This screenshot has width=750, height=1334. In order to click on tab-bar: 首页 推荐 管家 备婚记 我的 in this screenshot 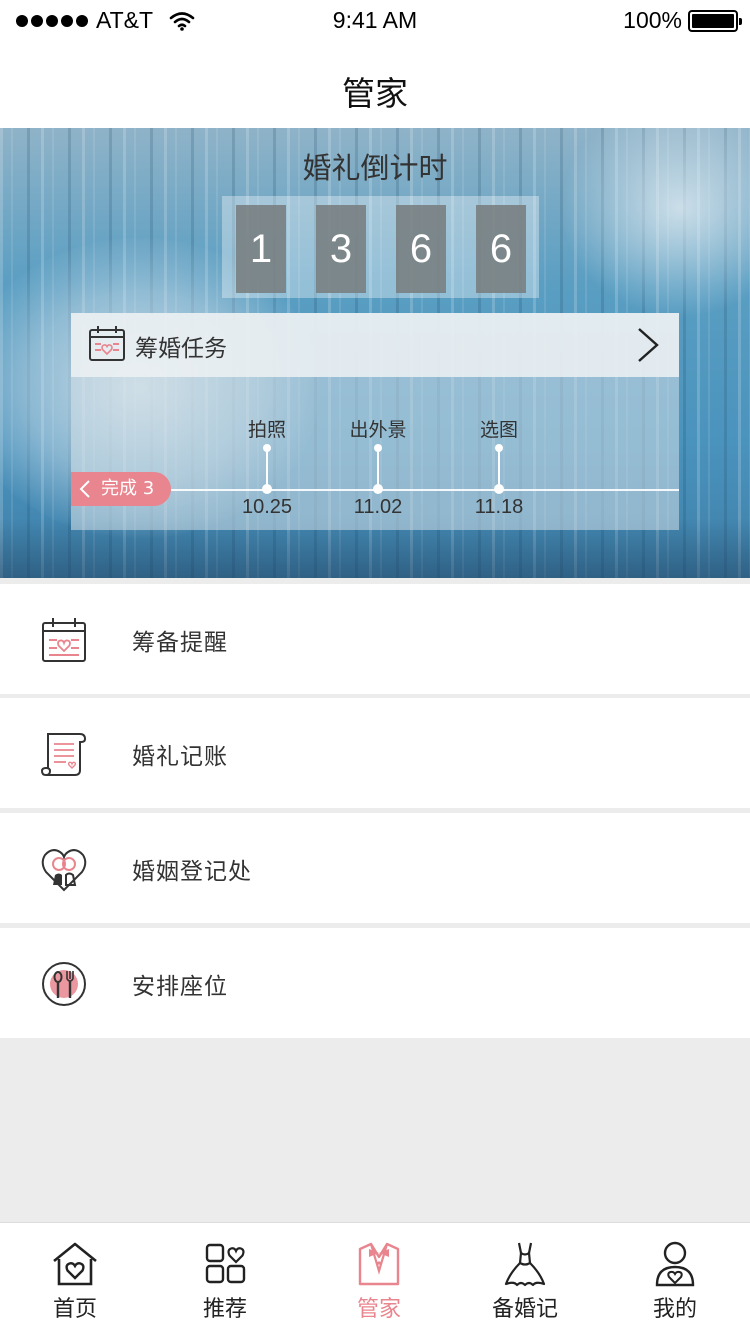, I will do `click(375, 1278)`.